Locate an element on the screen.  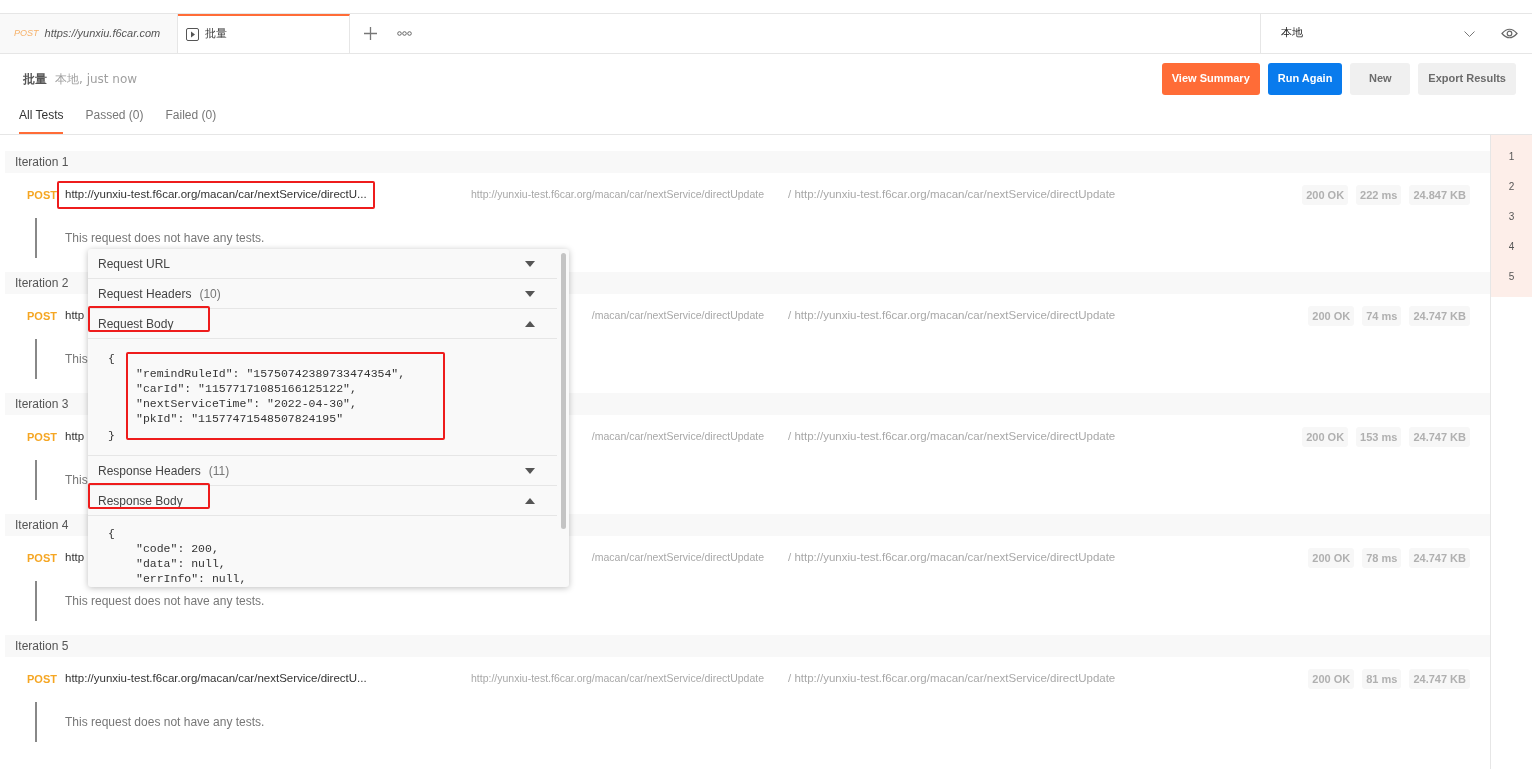
section-title: Request Body is located at coordinates (136, 324).